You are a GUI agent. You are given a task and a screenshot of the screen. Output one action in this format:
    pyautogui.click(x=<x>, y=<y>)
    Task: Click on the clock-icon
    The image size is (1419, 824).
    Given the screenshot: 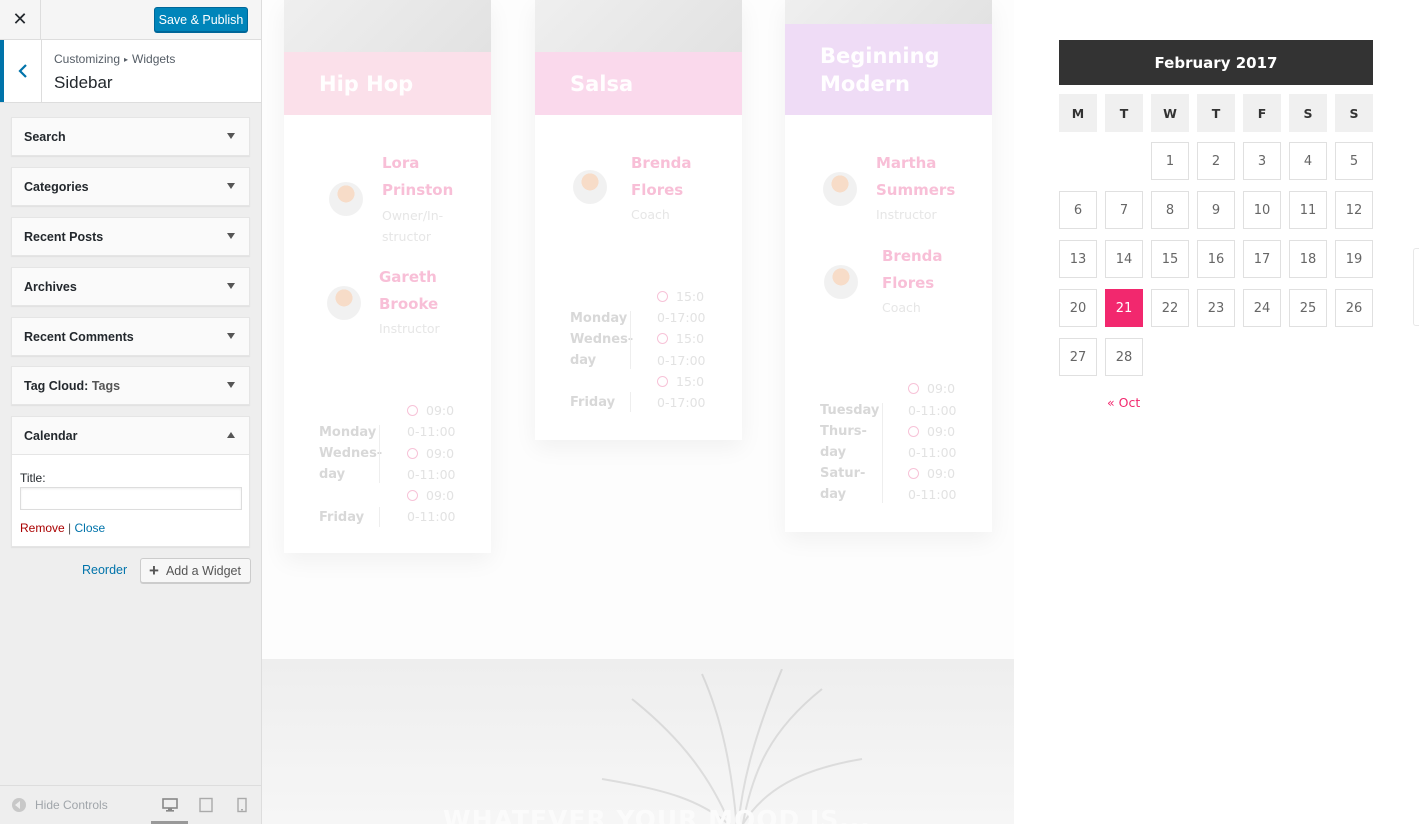 What is the action you would take?
    pyautogui.click(x=412, y=453)
    